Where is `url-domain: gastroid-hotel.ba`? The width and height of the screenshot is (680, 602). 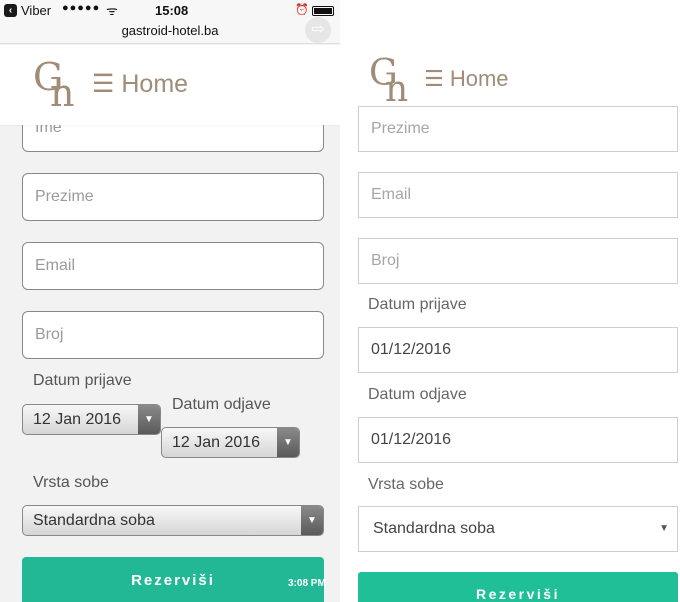 url-domain: gastroid-hotel.ba is located at coordinates (170, 30).